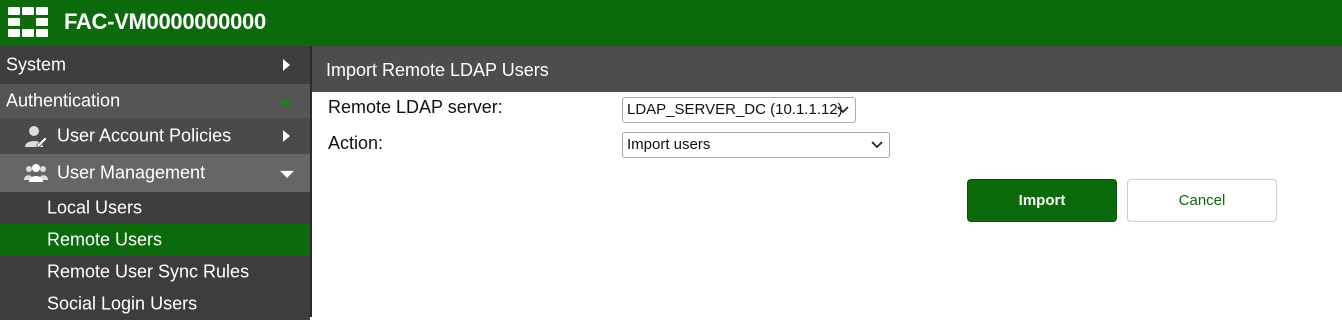 The height and width of the screenshot is (320, 1342). What do you see at coordinates (144, 135) in the screenshot?
I see `sidebar-item-label: User Account Policies` at bounding box center [144, 135].